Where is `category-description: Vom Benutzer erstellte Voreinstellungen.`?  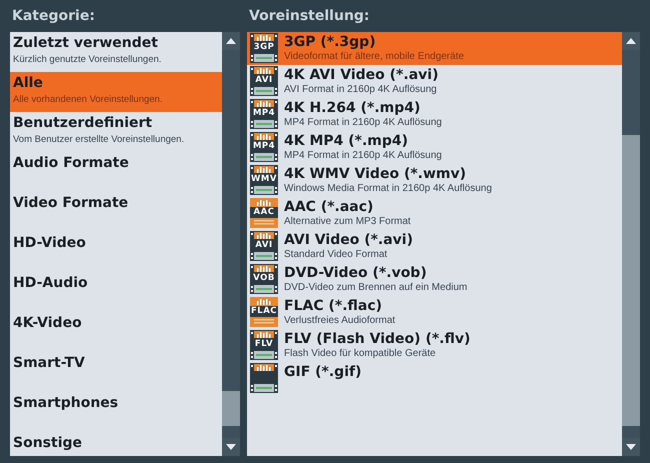
category-description: Vom Benutzer erstellte Voreinstellungen. is located at coordinates (98, 139).